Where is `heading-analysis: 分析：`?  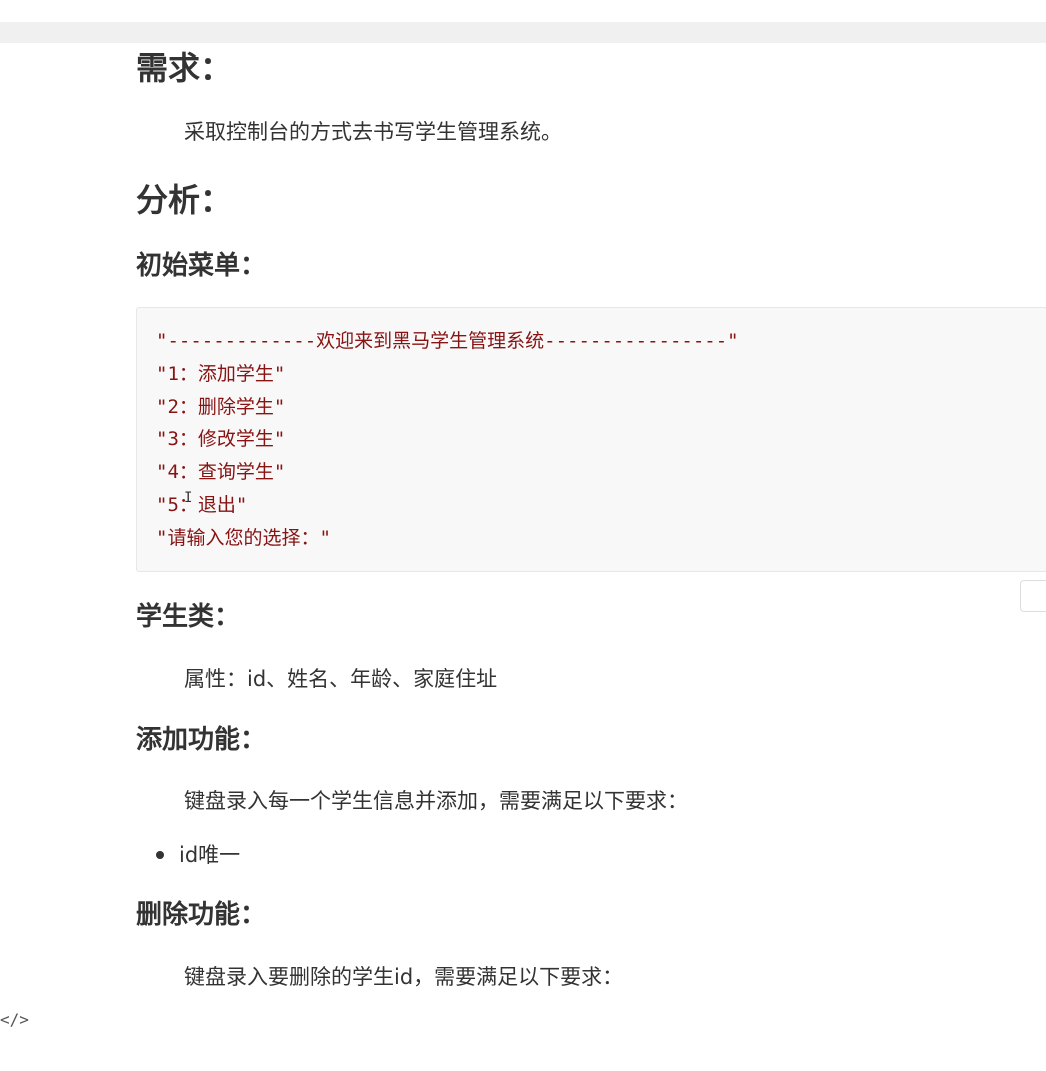
heading-analysis: 分析： is located at coordinates (184, 200).